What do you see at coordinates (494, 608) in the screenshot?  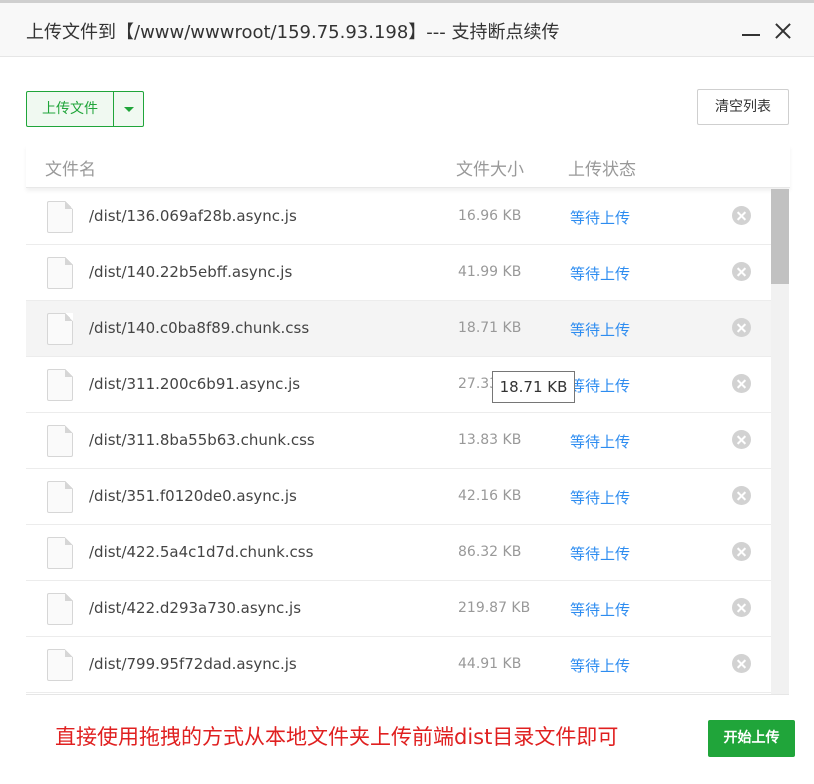 I see `file-size: 219.87 KB` at bounding box center [494, 608].